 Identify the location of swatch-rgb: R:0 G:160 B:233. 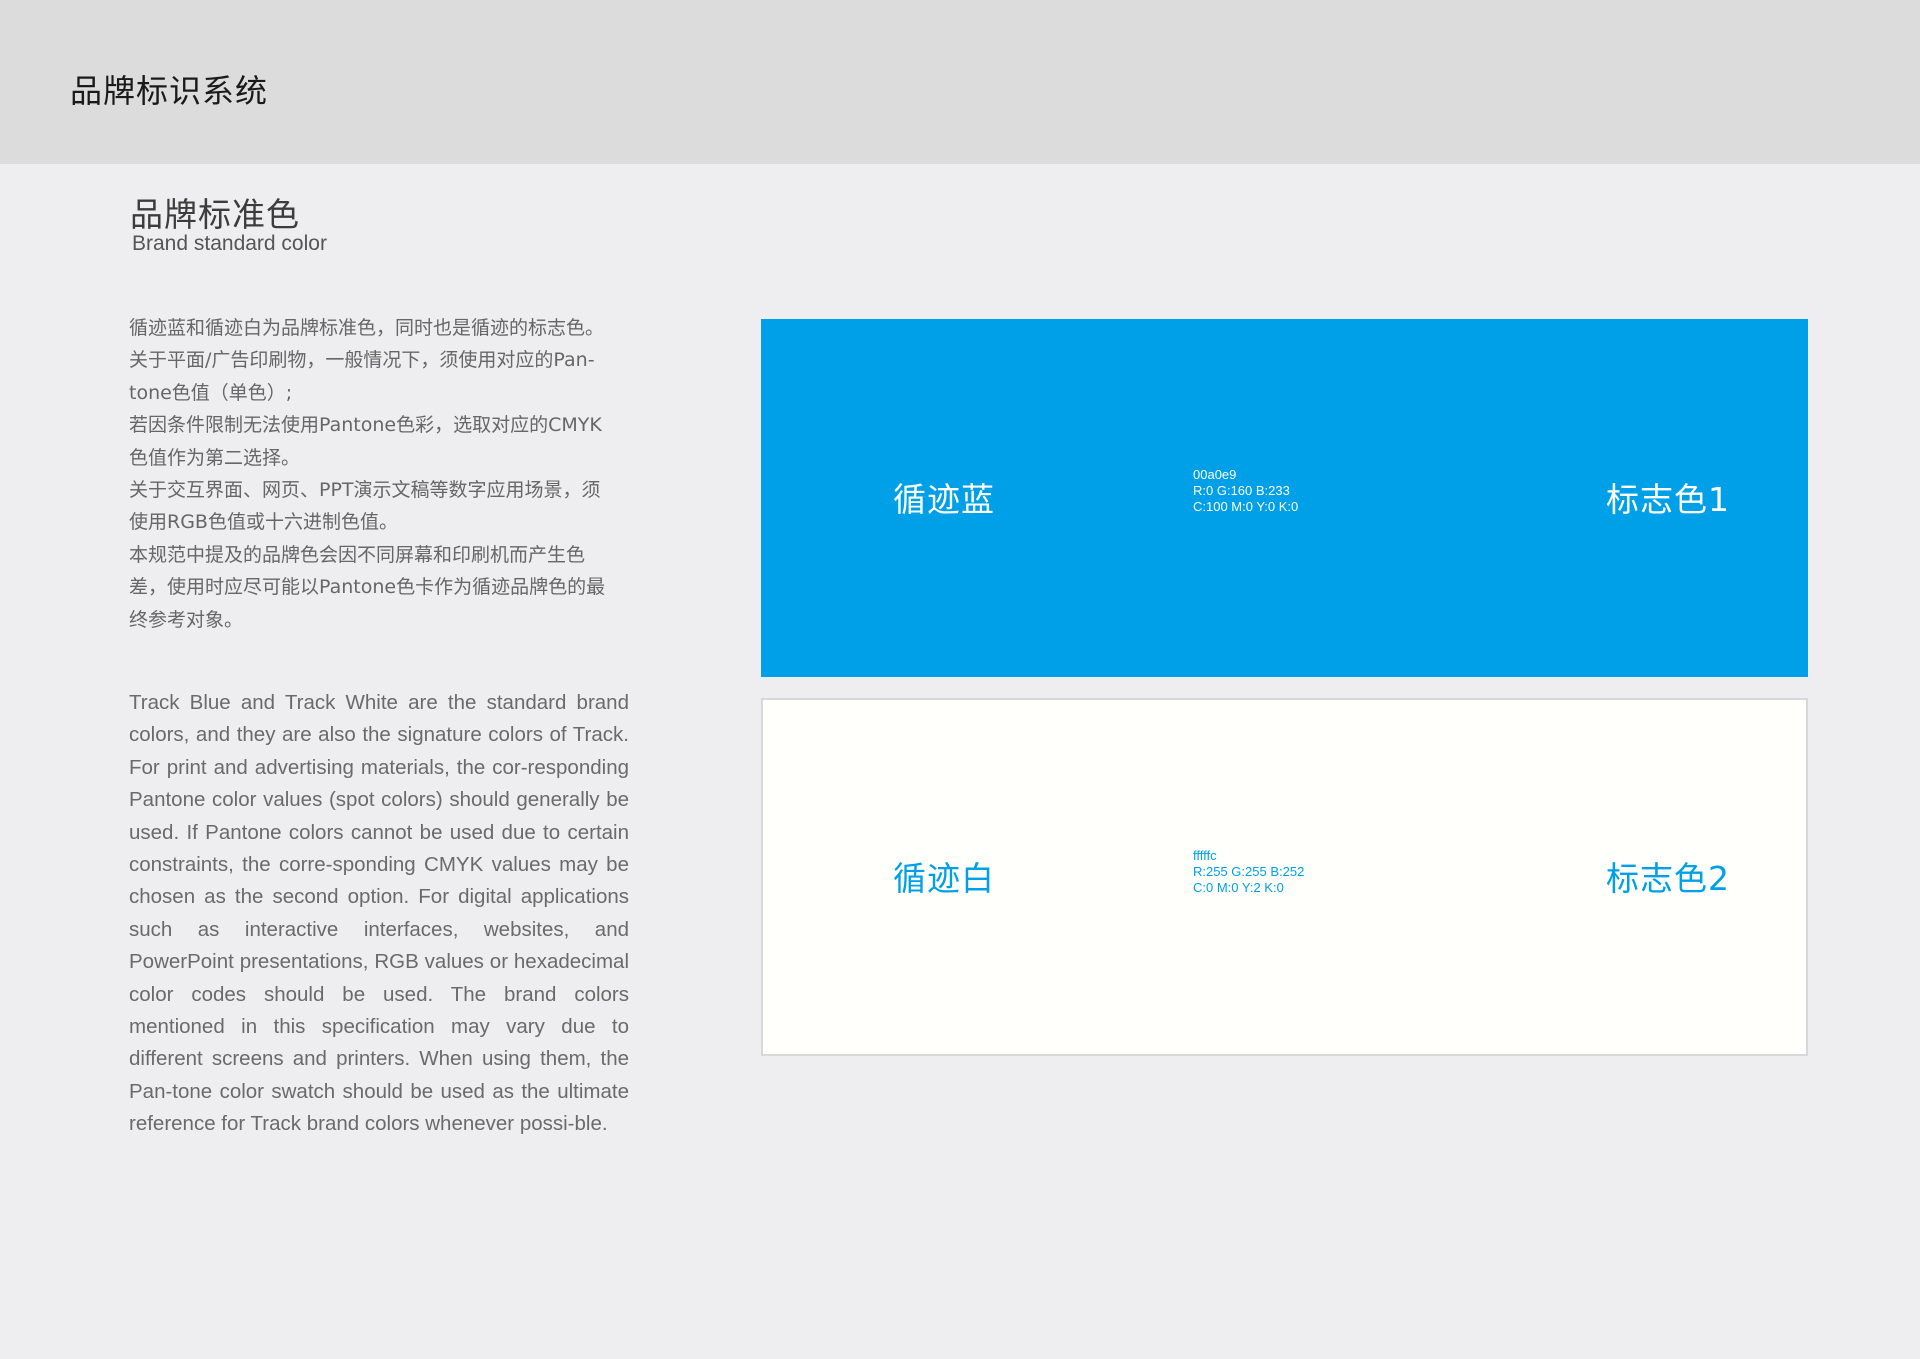
(1241, 490).